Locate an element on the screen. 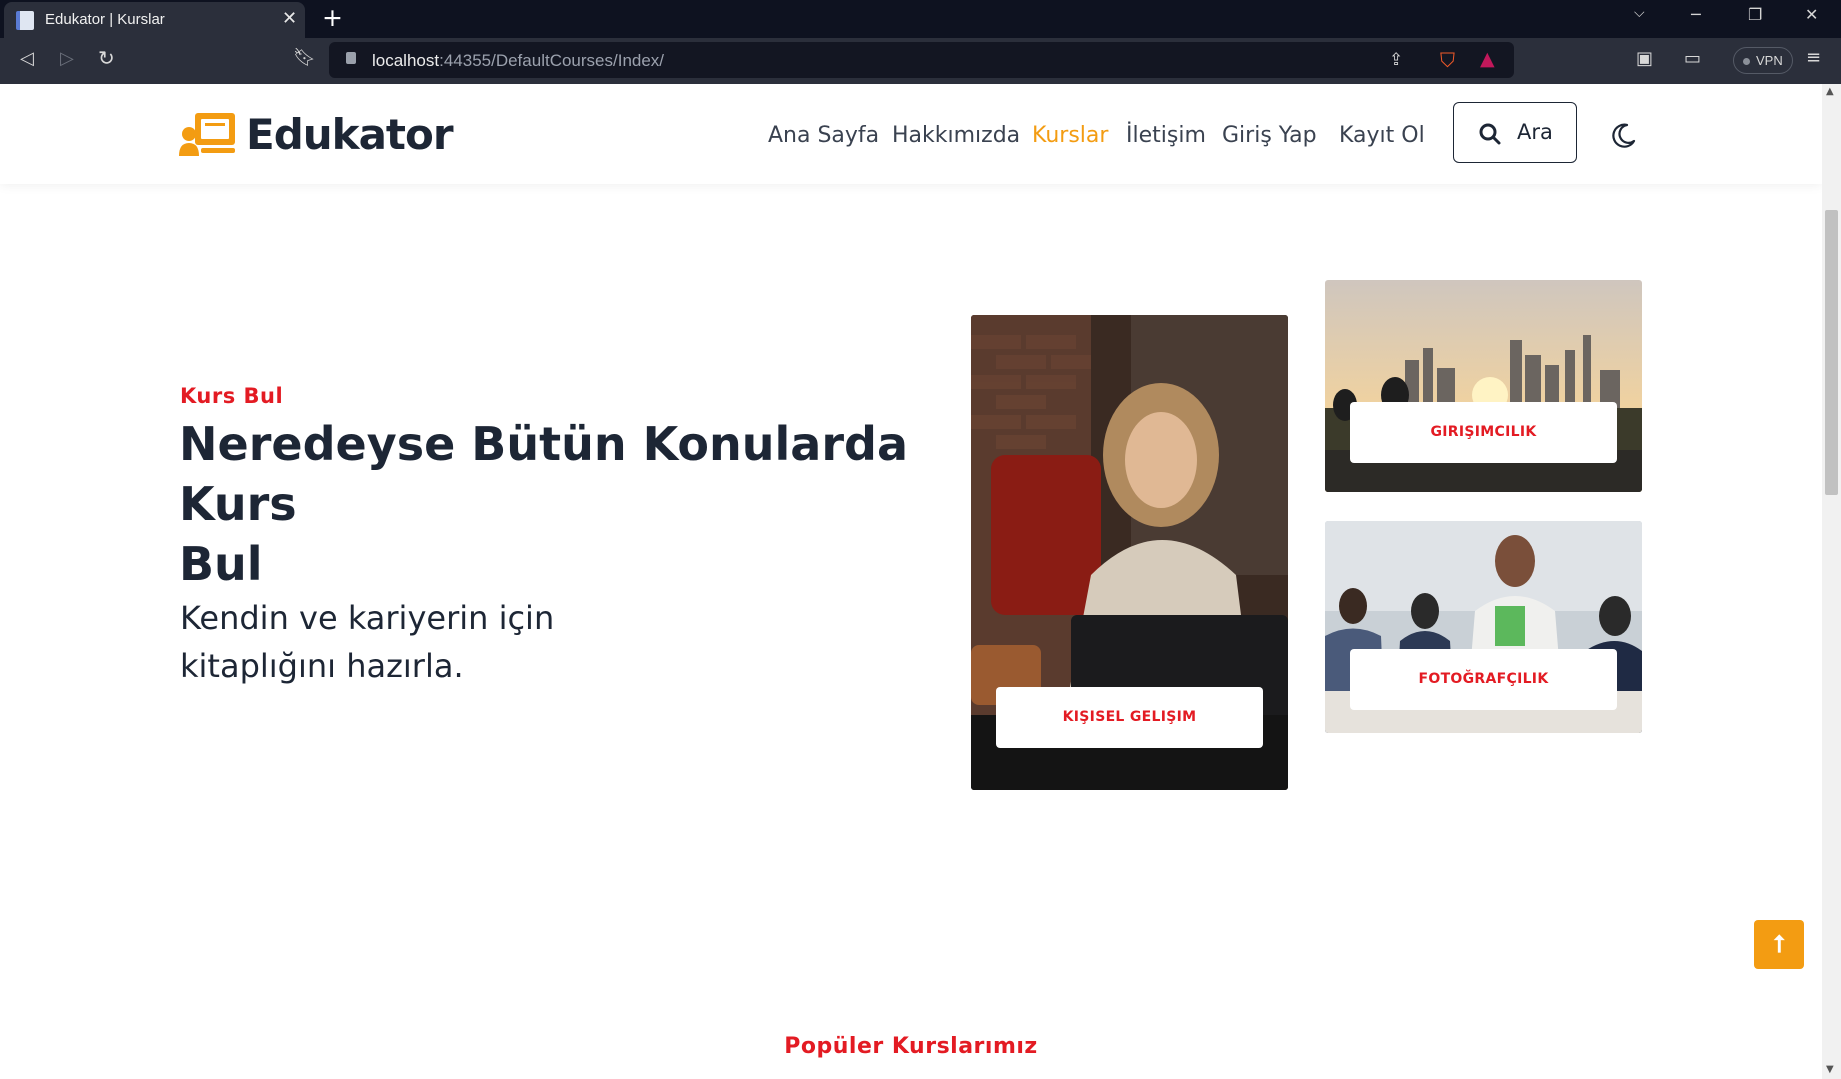 The height and width of the screenshot is (1079, 1841). close-window-icon: ✕ is located at coordinates (1811, 14).